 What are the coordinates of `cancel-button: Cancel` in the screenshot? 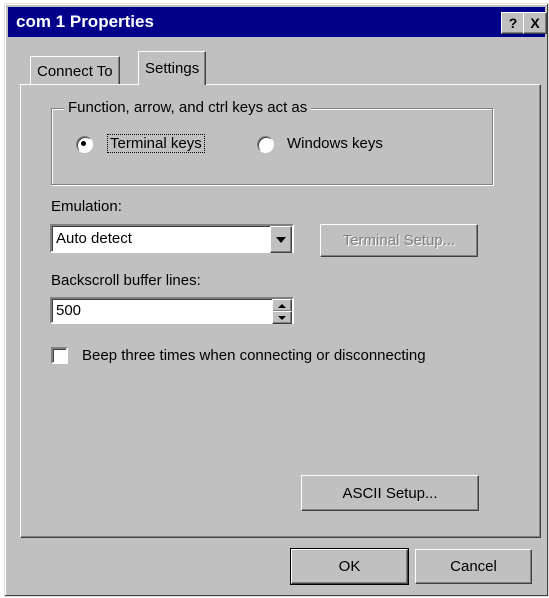 It's located at (473, 566).